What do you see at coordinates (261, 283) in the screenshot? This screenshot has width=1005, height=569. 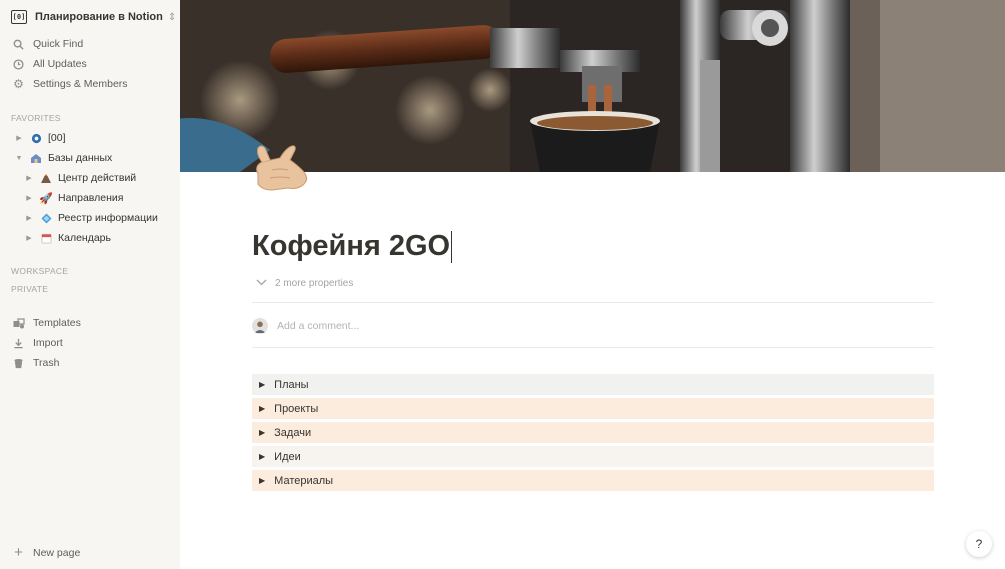 I see `chevron-down-icon` at bounding box center [261, 283].